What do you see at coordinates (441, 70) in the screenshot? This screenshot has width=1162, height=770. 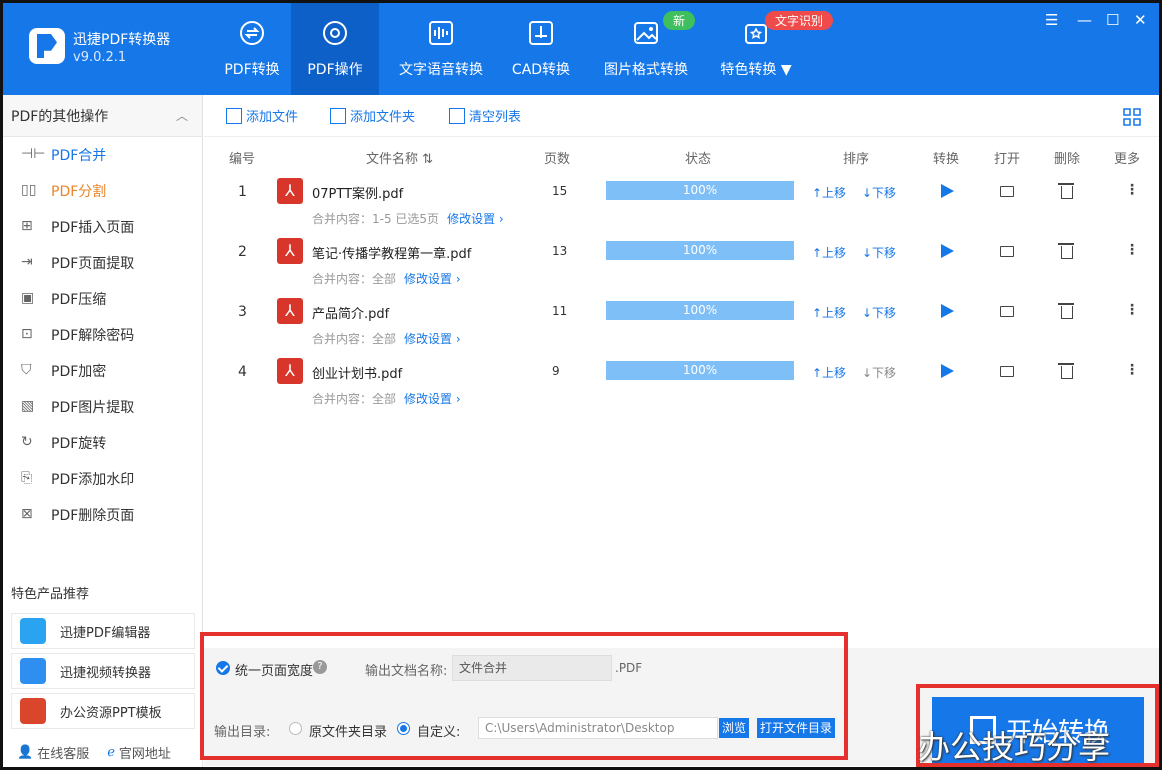 I see `nav-label: 文字语音转换` at bounding box center [441, 70].